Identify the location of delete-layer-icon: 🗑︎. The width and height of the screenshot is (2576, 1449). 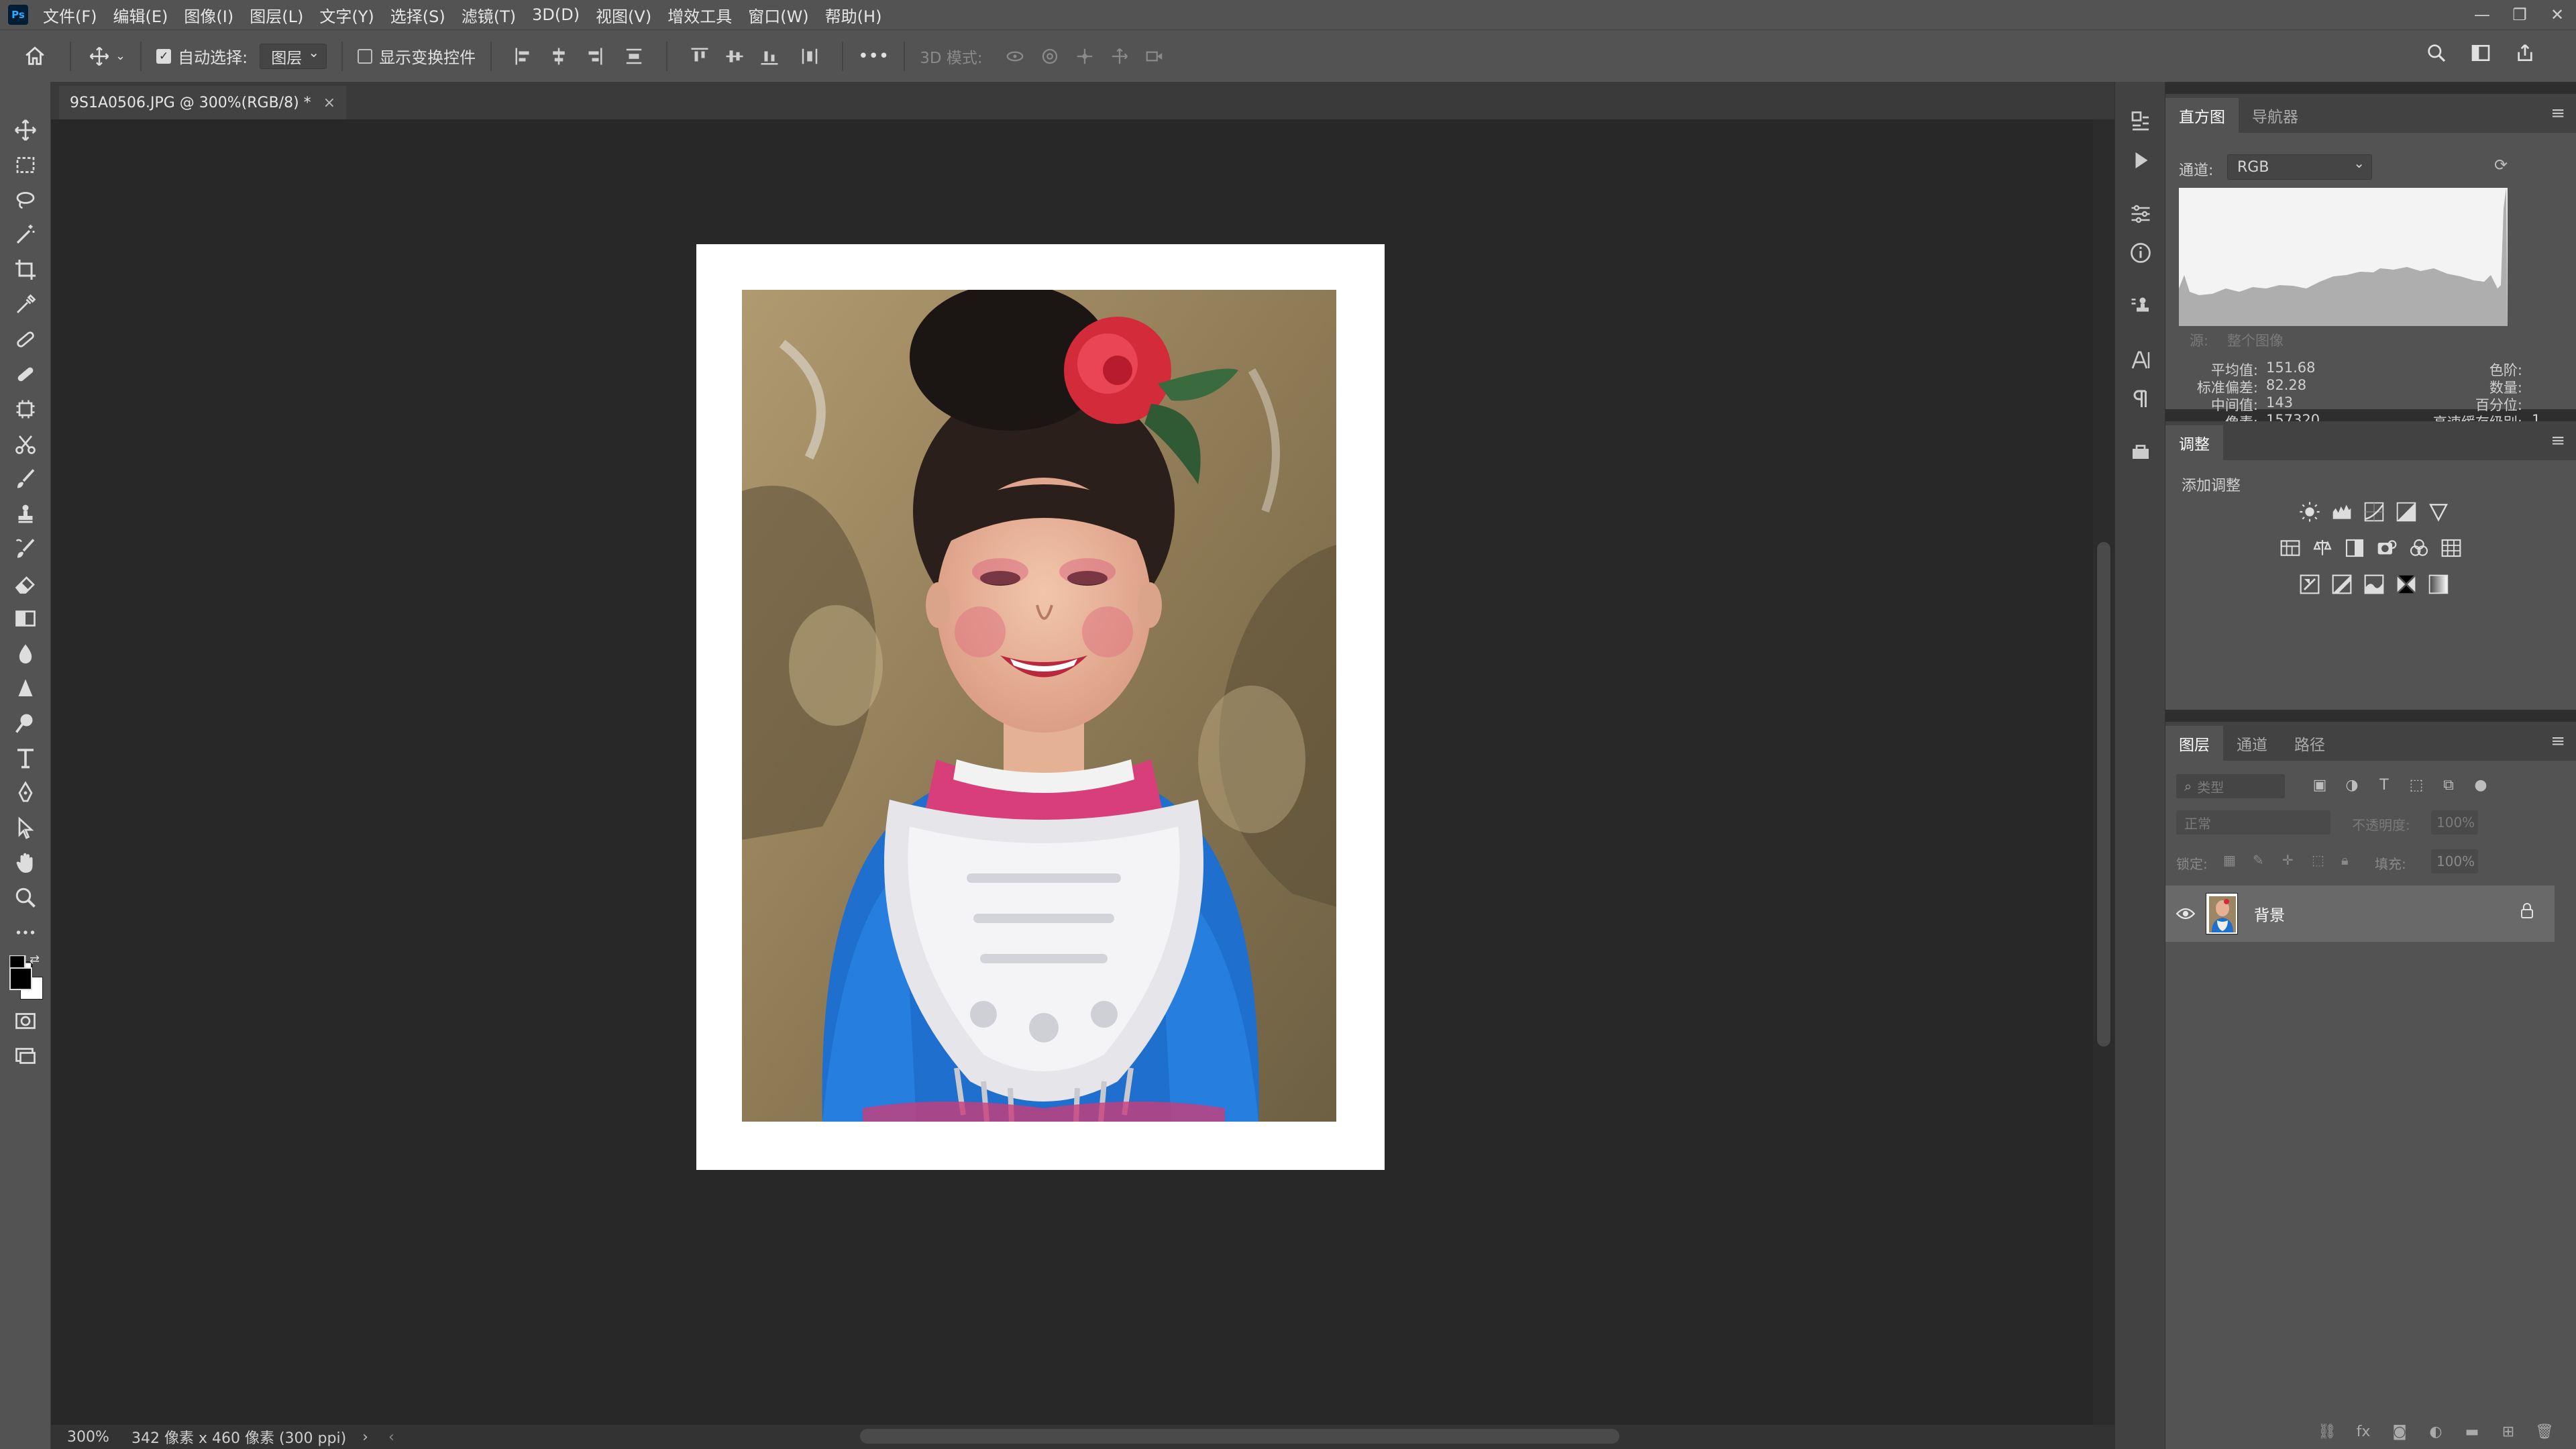
(2544, 1432).